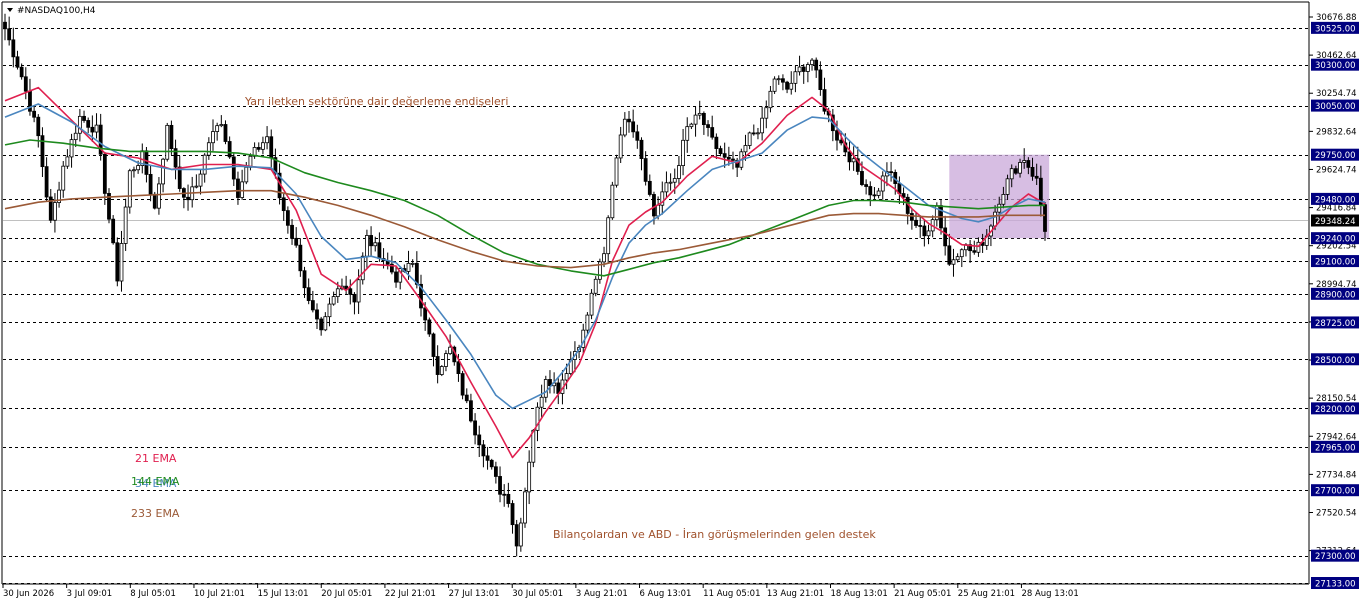 This screenshot has height=603, width=1362. I want to click on x-tick-label: 27 Jul 13:01, so click(474, 594).